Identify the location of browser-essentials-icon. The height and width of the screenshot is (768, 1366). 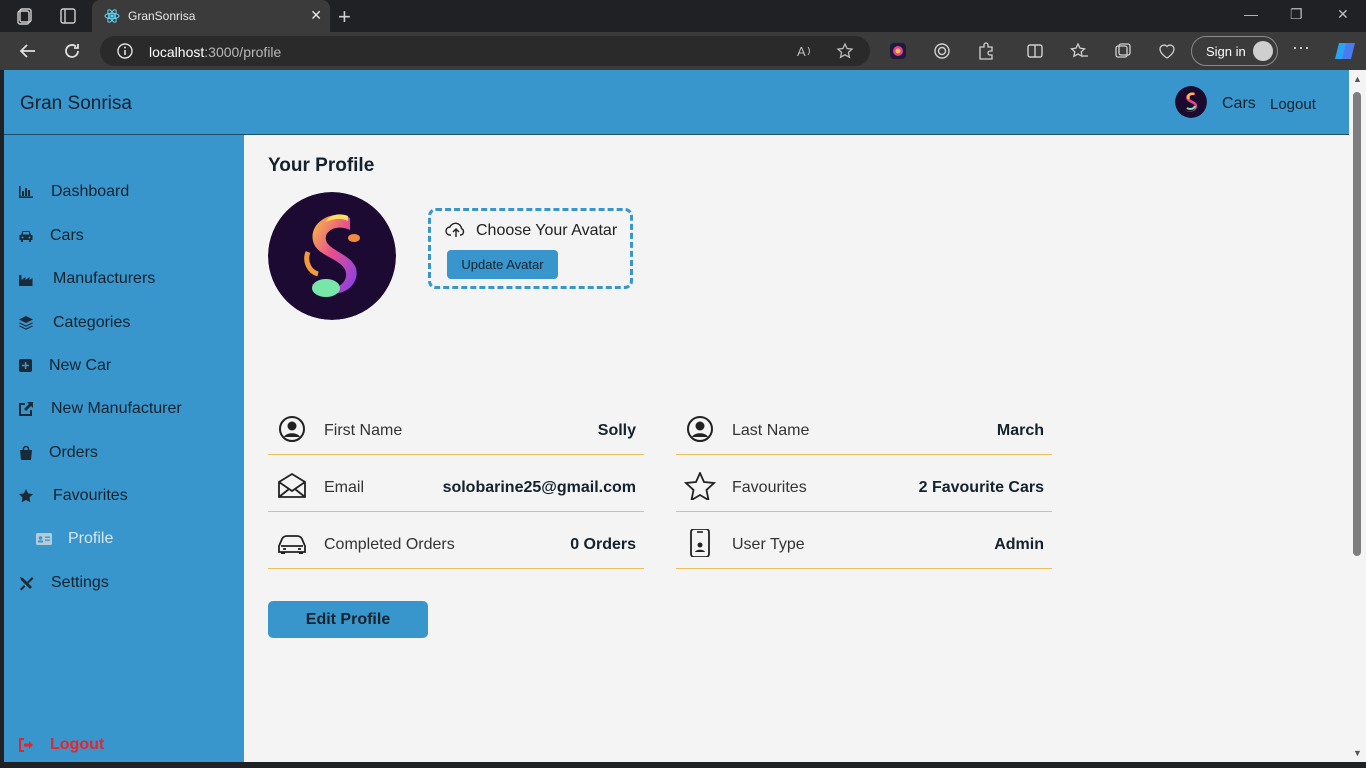
(1167, 51).